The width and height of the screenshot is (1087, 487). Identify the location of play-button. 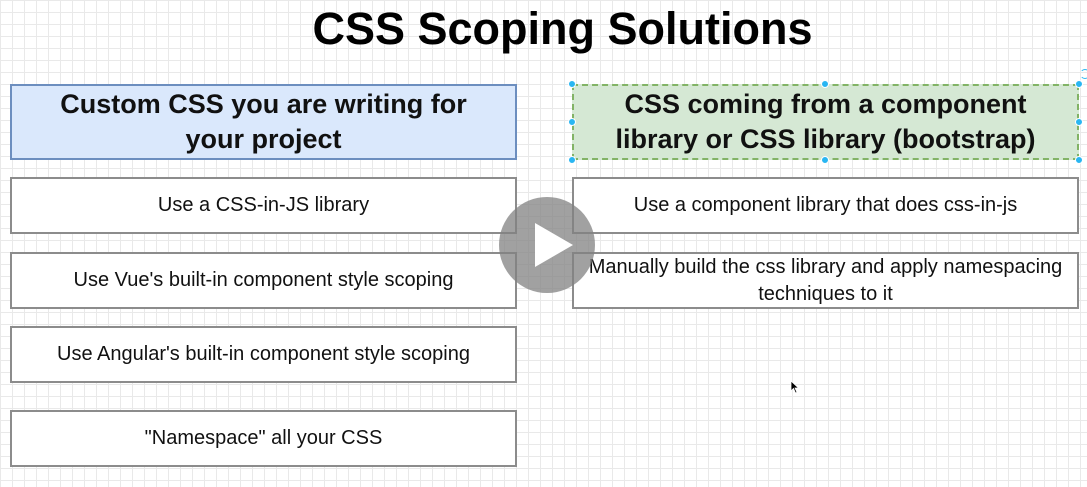
(547, 245).